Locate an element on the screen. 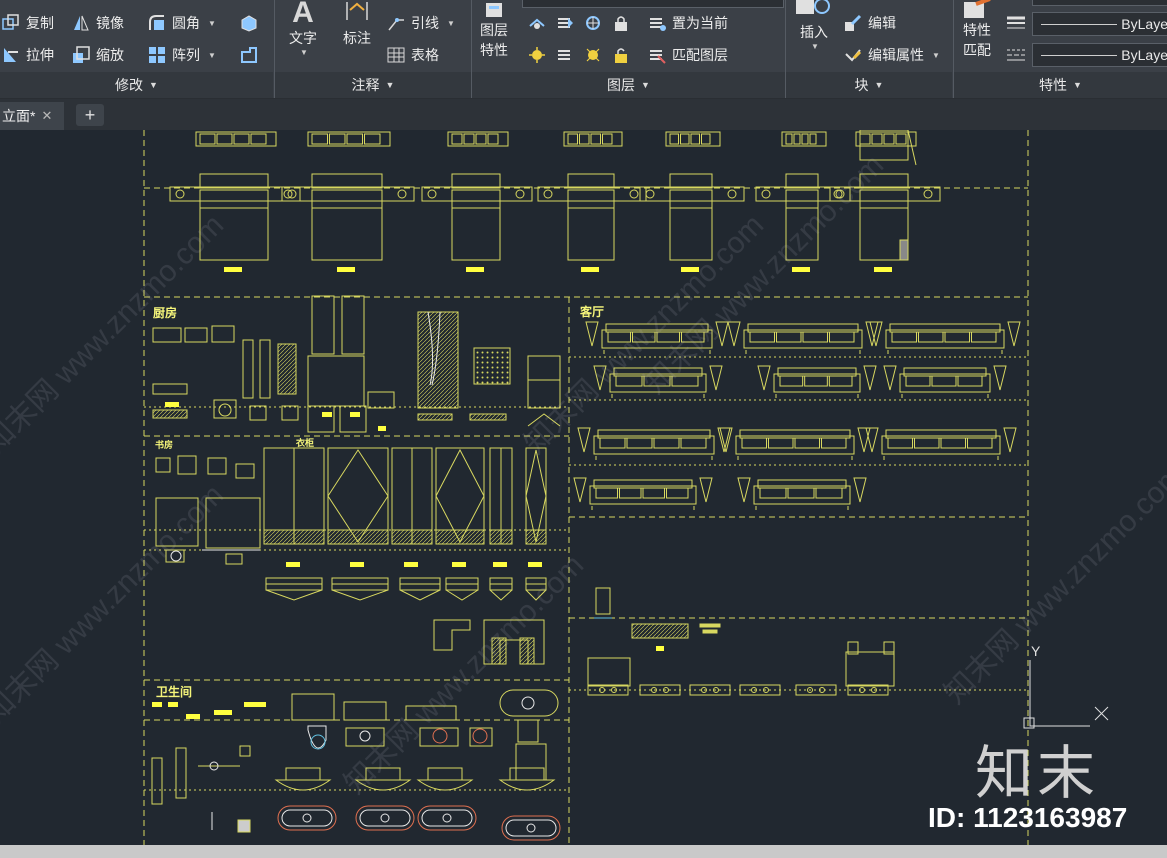 Image resolution: width=1167 pixels, height=858 pixels. offset-button is located at coordinates (249, 55).